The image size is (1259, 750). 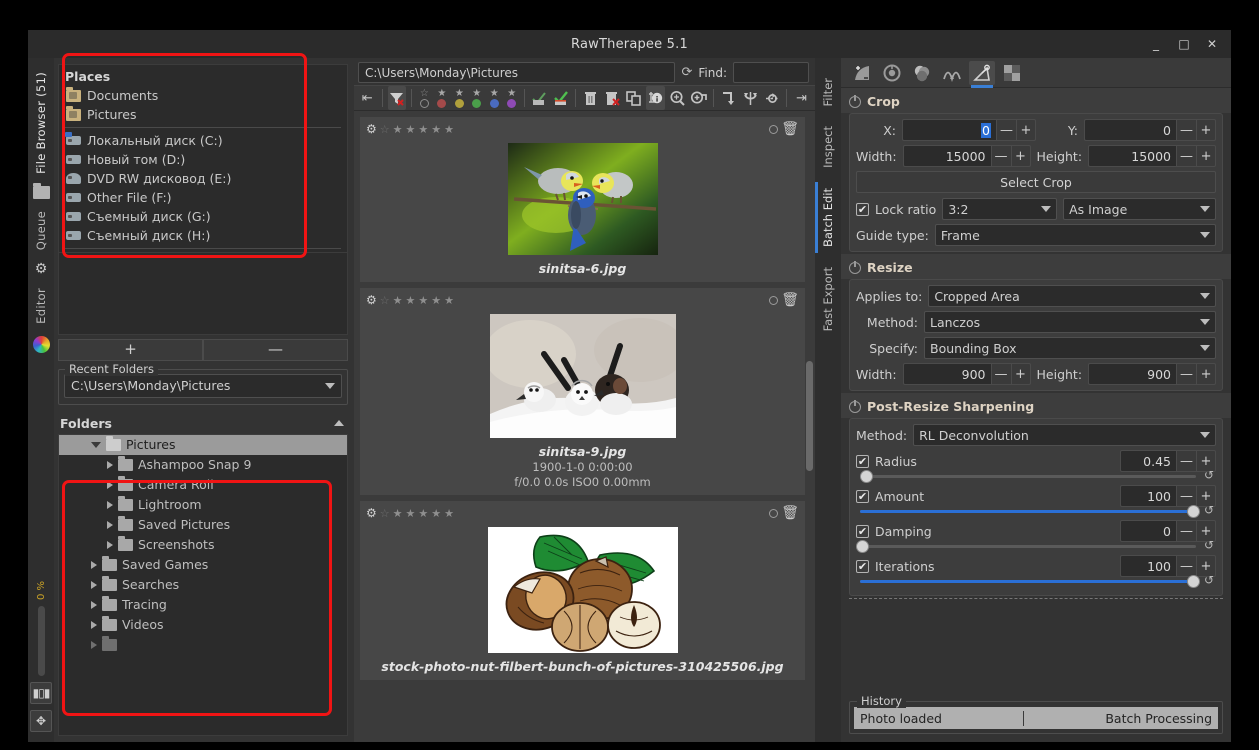 I want to click on collapse-panel-button: ⇤, so click(x=367, y=98).